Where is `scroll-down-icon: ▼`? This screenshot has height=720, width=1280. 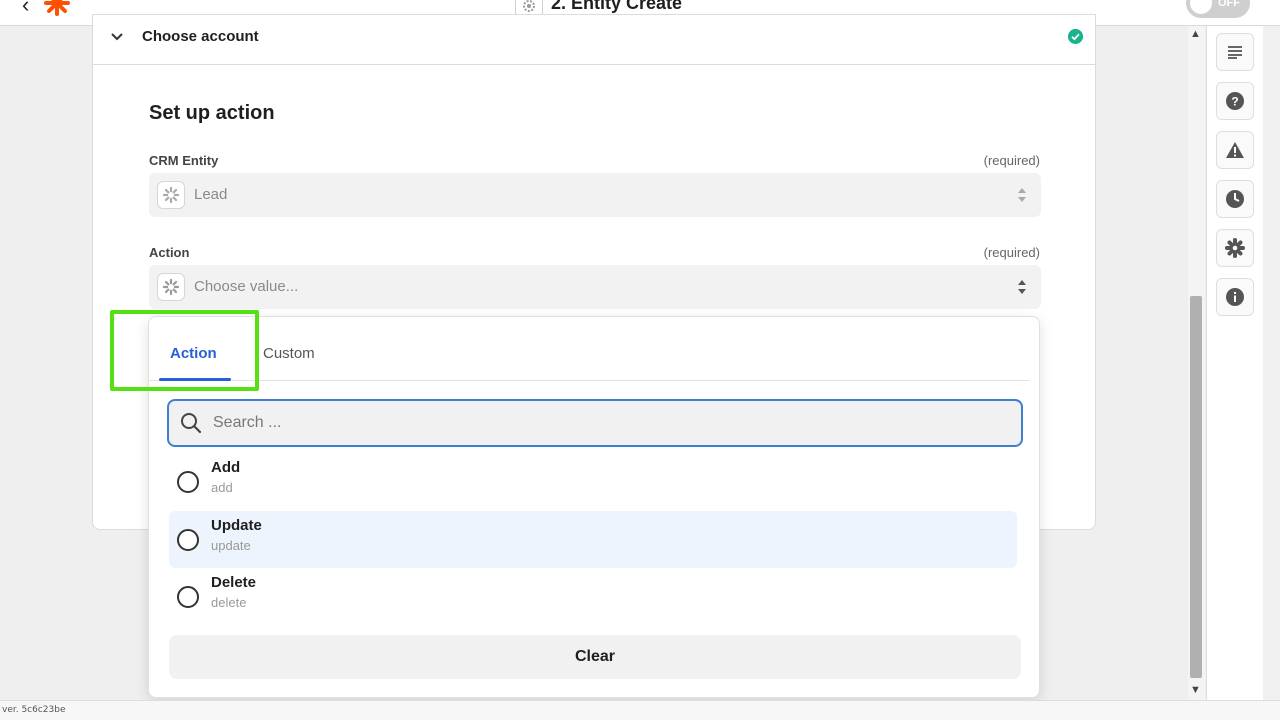
scroll-down-icon: ▼ is located at coordinates (1195, 690).